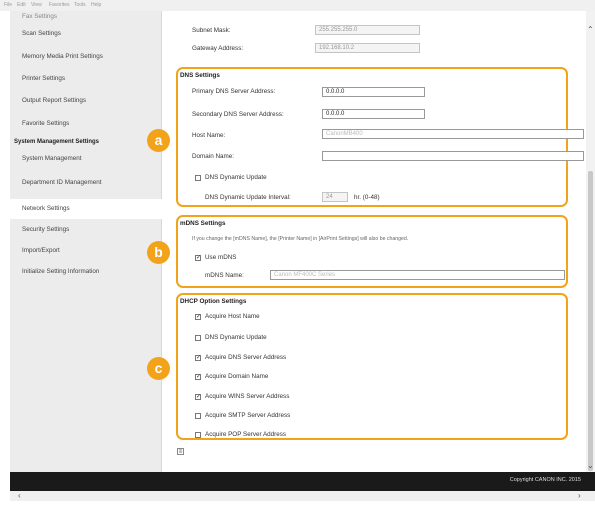 Image resolution: width=595 pixels, height=506 pixels. I want to click on subnet-mask-label: Subnet Mask:, so click(211, 30).